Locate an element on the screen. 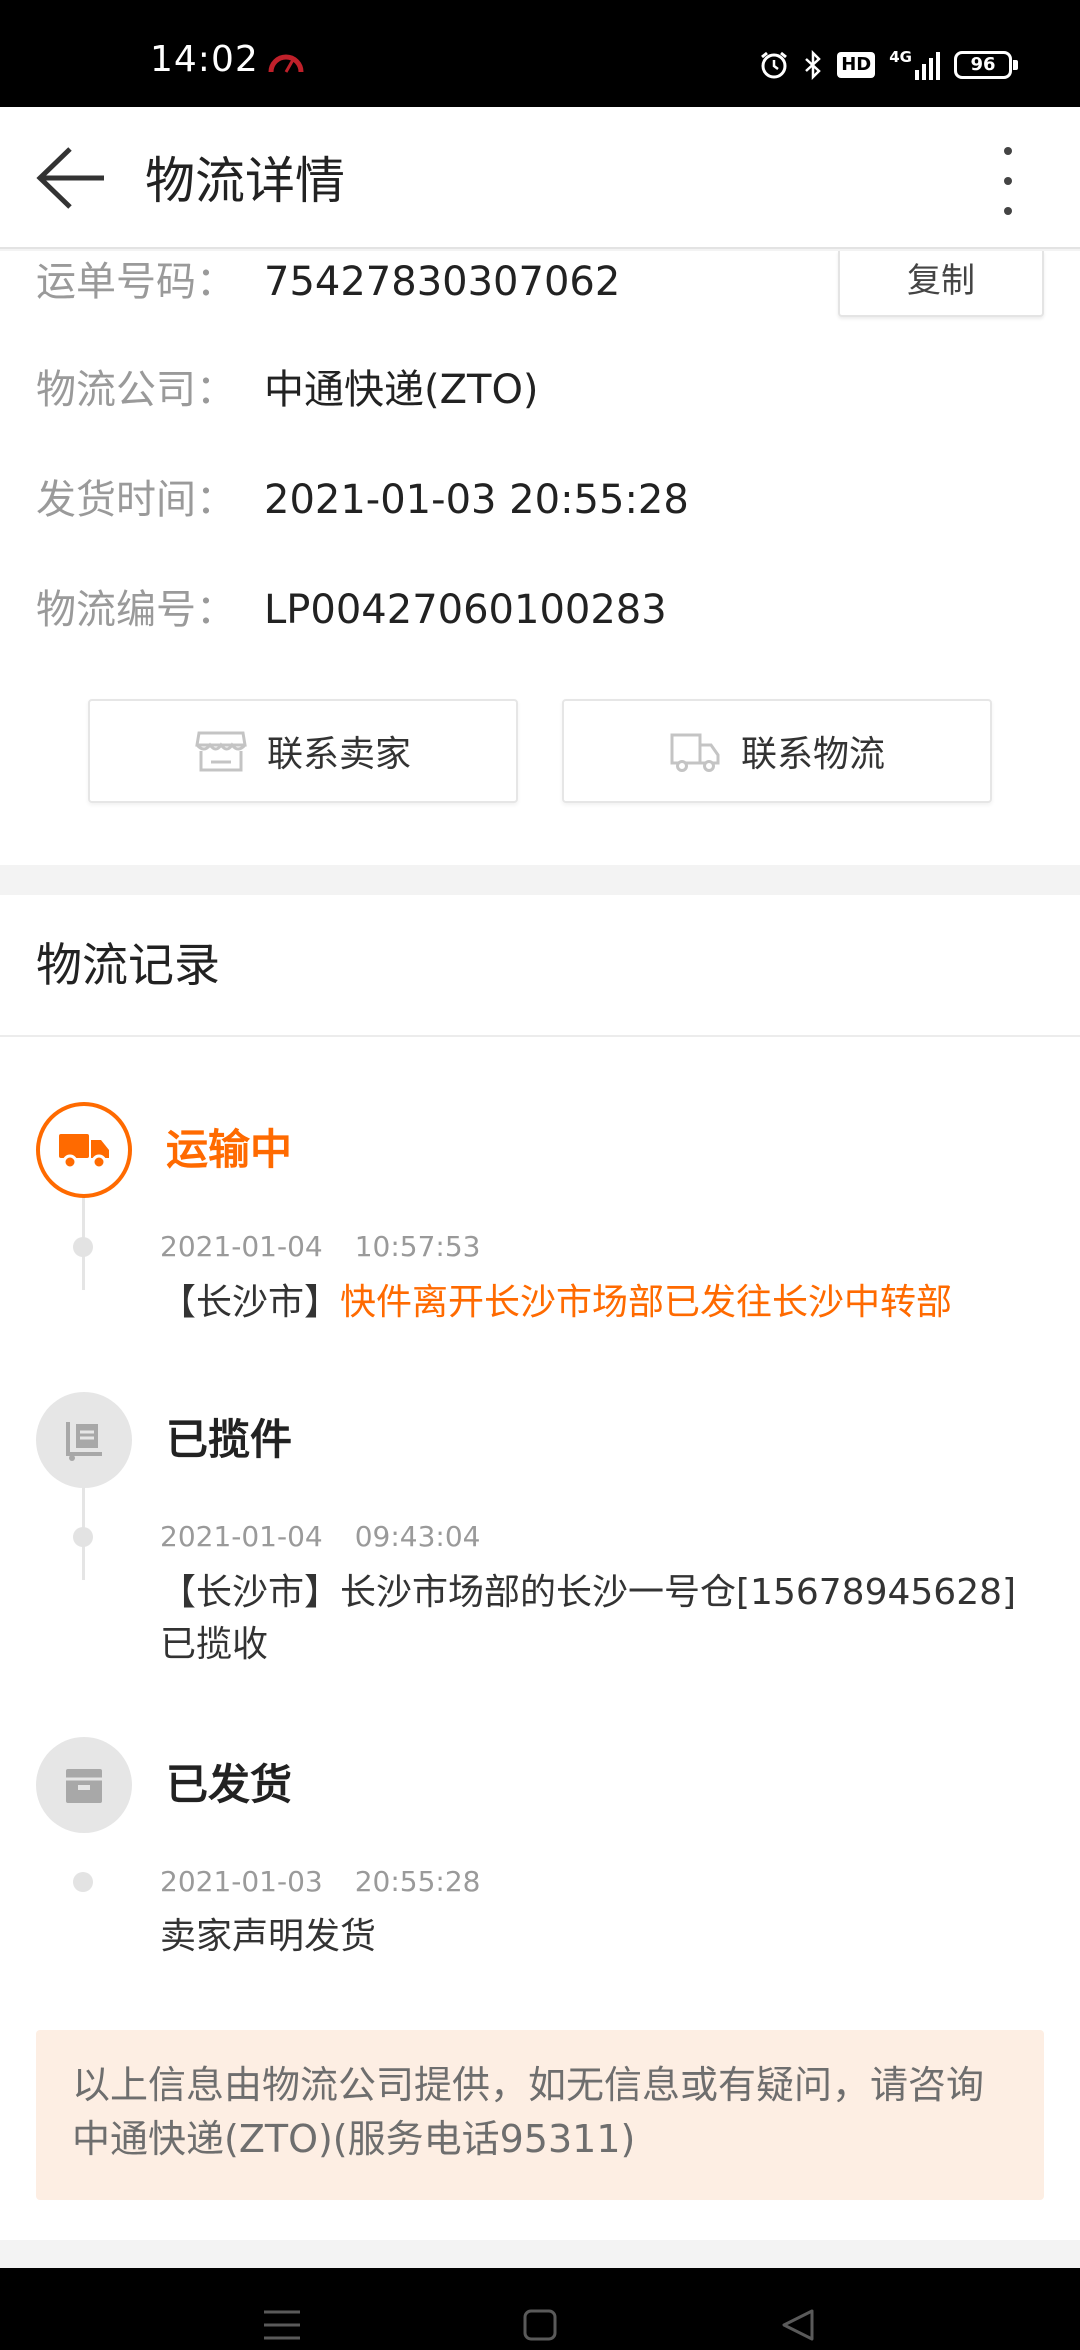 The image size is (1080, 2350). logistics-number-label: 物流编号： is located at coordinates (136, 610).